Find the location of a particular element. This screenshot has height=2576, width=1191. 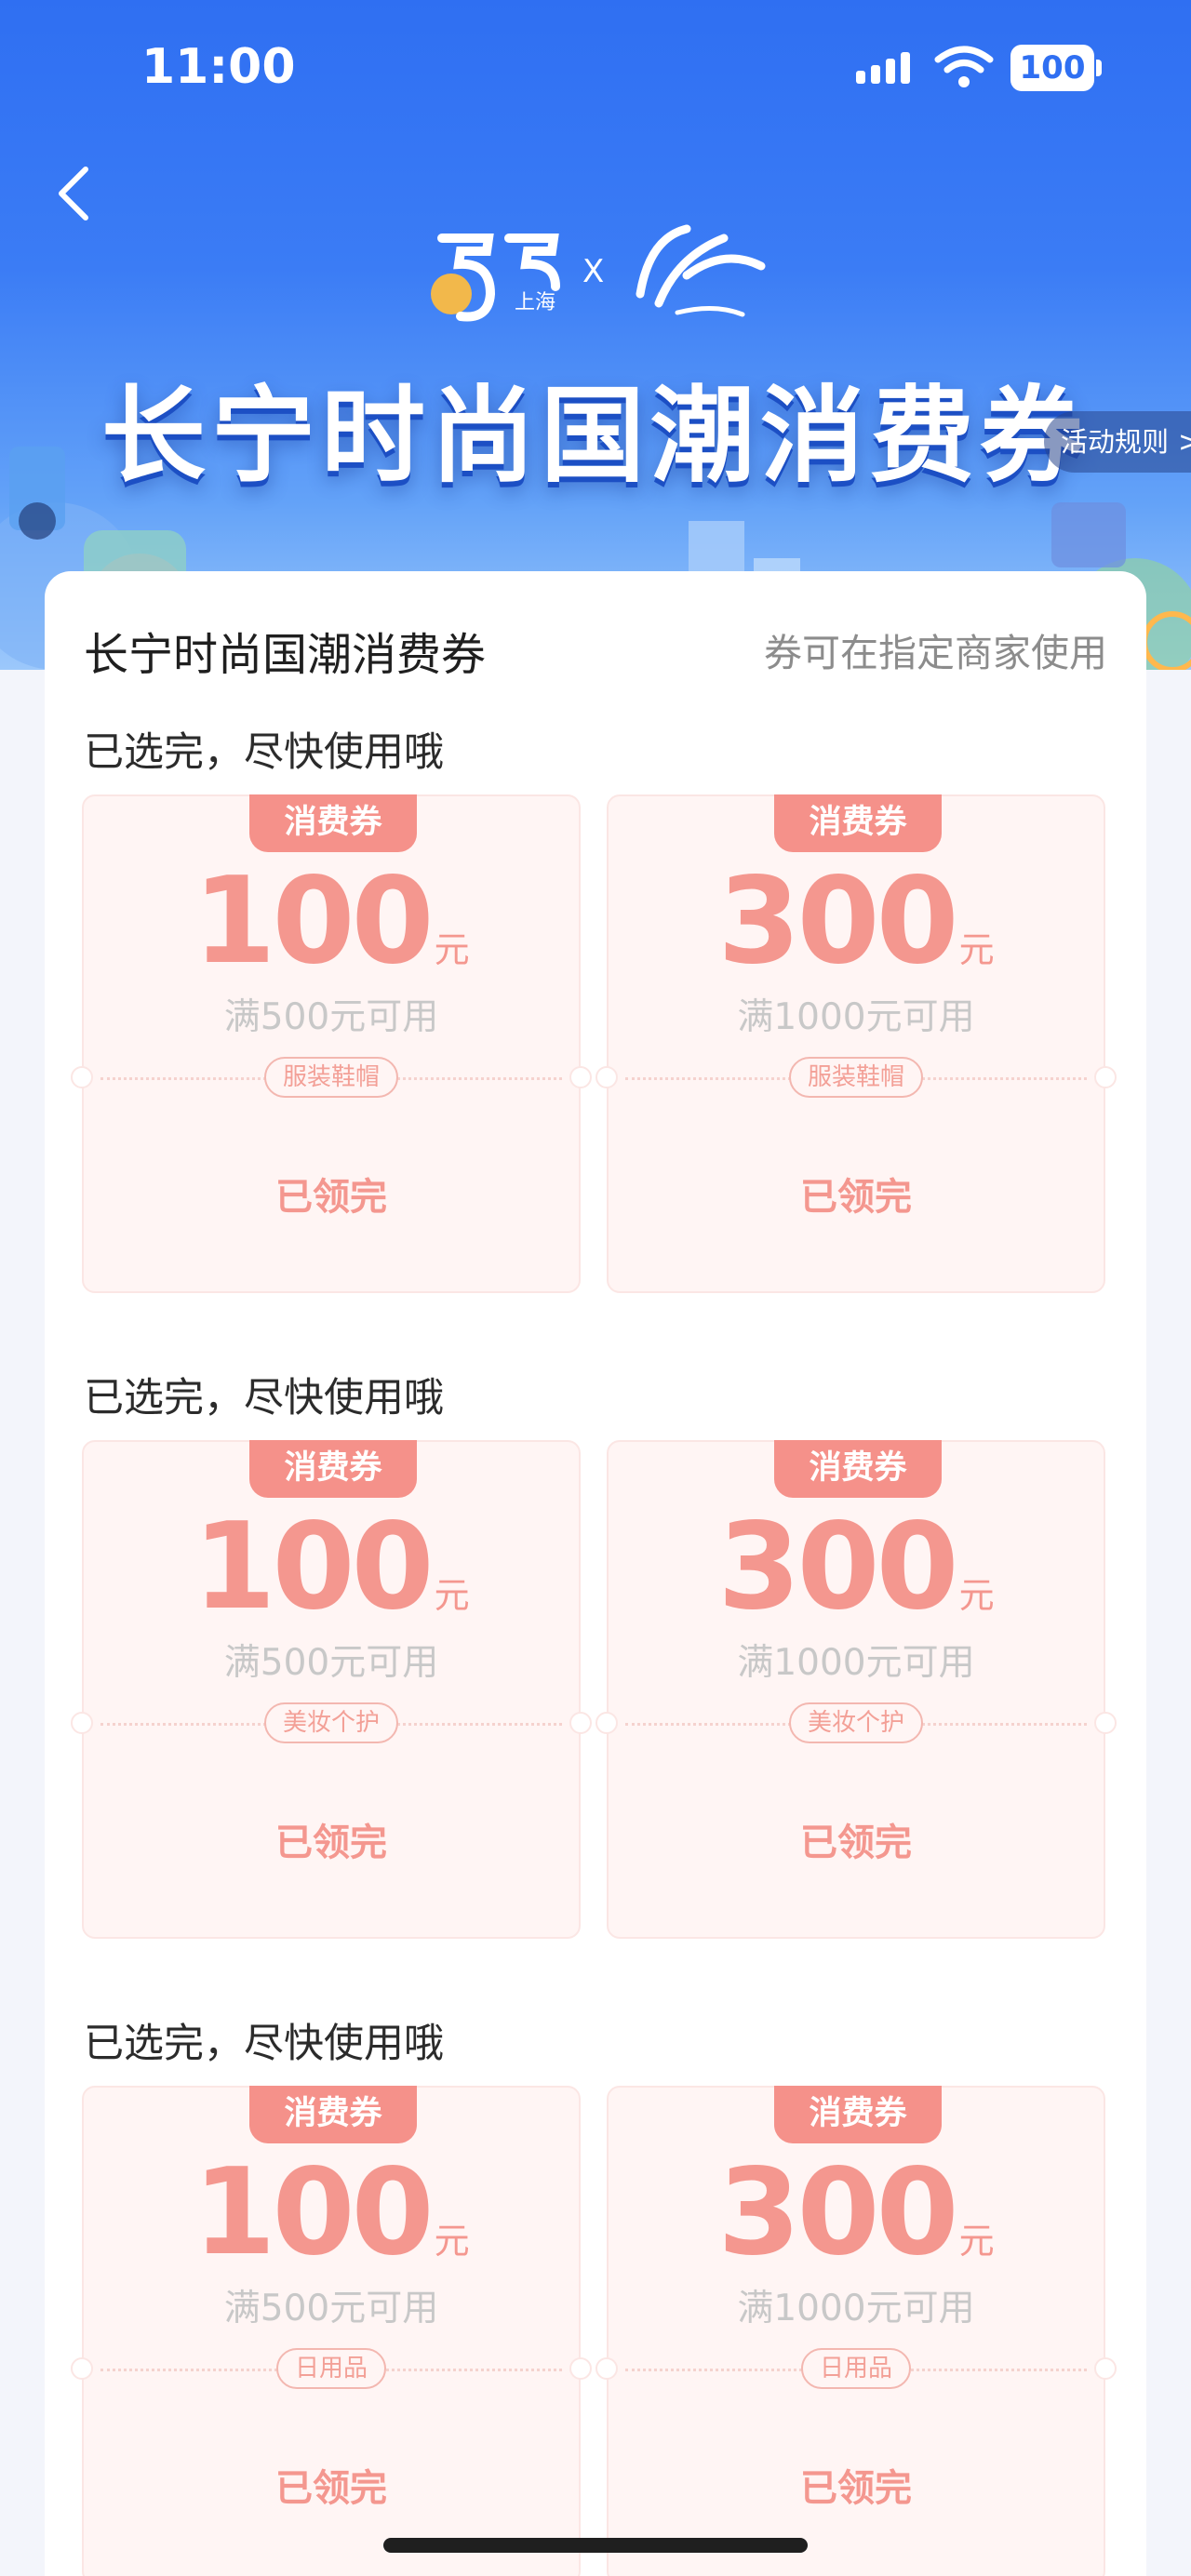

wifi-icon is located at coordinates (964, 66).